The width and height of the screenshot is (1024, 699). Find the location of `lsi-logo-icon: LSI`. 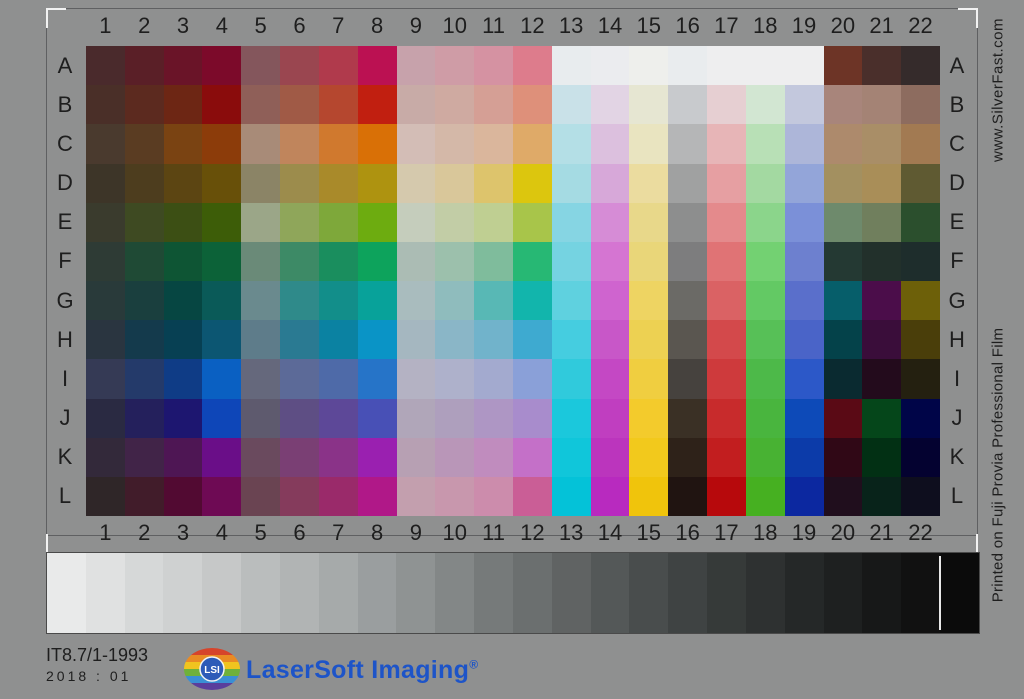

lsi-logo-icon: LSI is located at coordinates (212, 669).